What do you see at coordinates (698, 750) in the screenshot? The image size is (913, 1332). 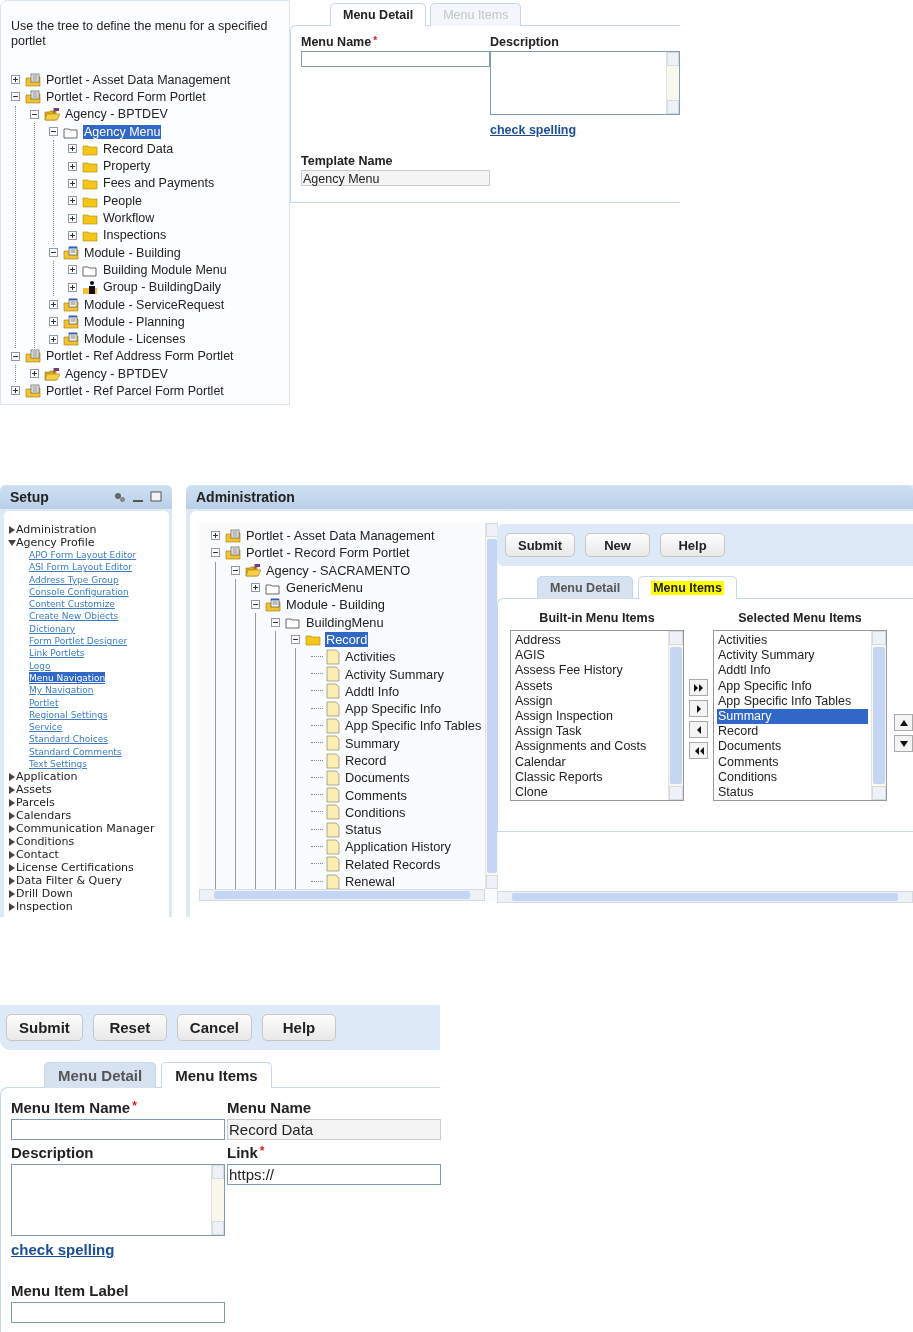 I see `remove-all-button` at bounding box center [698, 750].